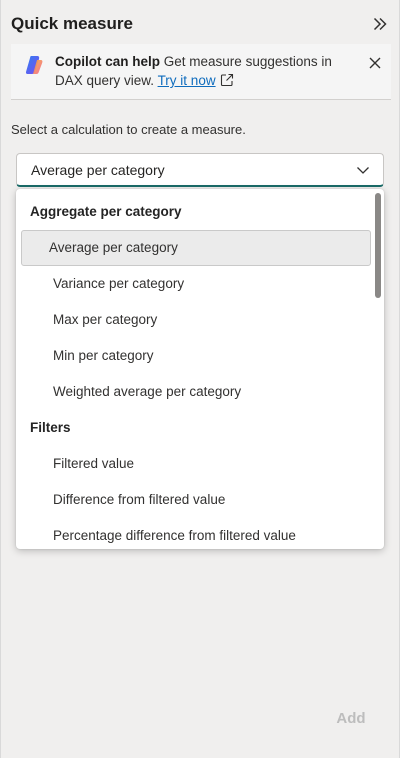 This screenshot has height=758, width=400. What do you see at coordinates (200, 170) in the screenshot?
I see `calculation-select: Average per category` at bounding box center [200, 170].